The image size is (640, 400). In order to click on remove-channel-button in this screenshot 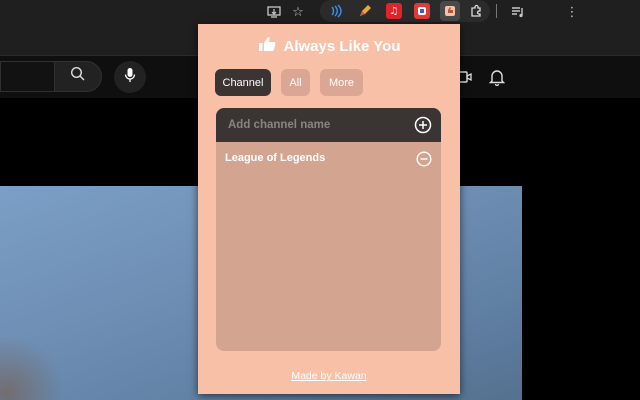, I will do `click(424, 159)`.